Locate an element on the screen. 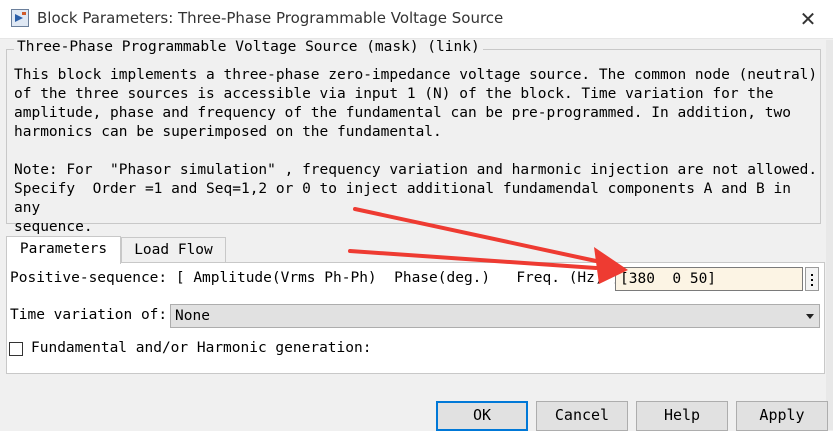 Image resolution: width=833 pixels, height=431 pixels. more-options-button is located at coordinates (812, 279).